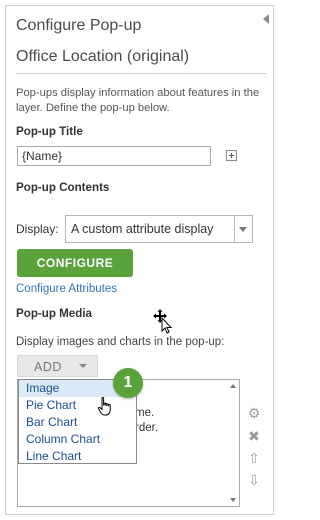  I want to click on panel-title: Configure Pop-up, so click(79, 25).